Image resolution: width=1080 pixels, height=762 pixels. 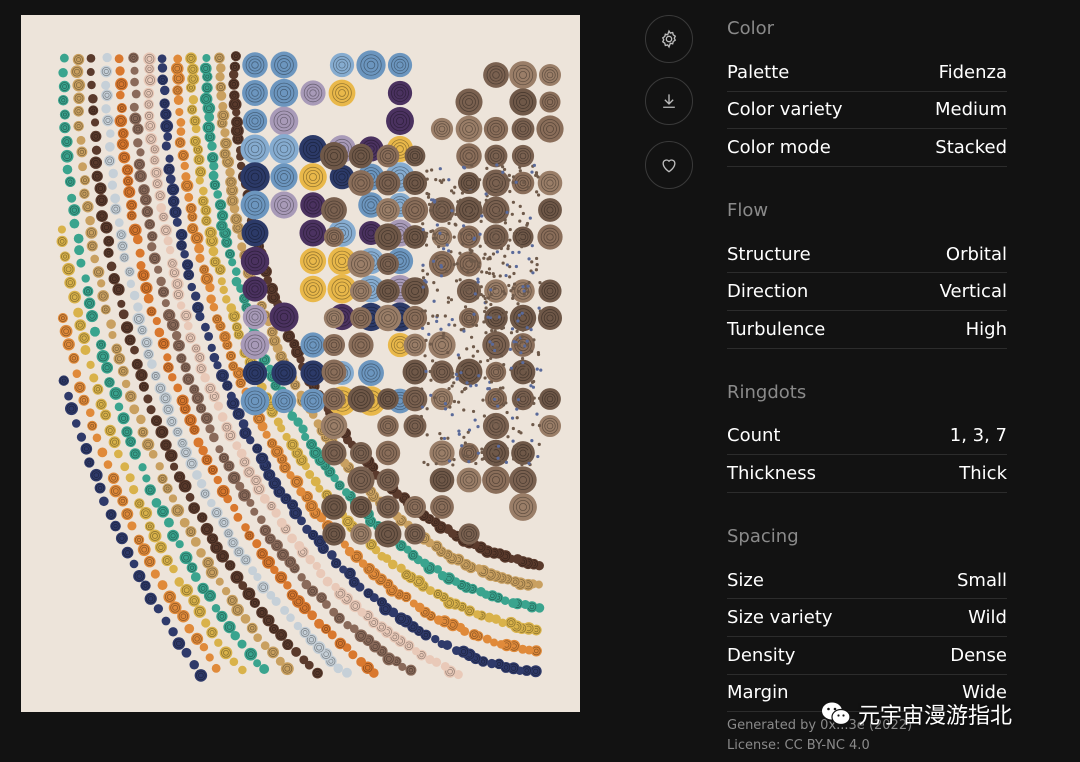 I want to click on trait-label: Margin, so click(x=758, y=693).